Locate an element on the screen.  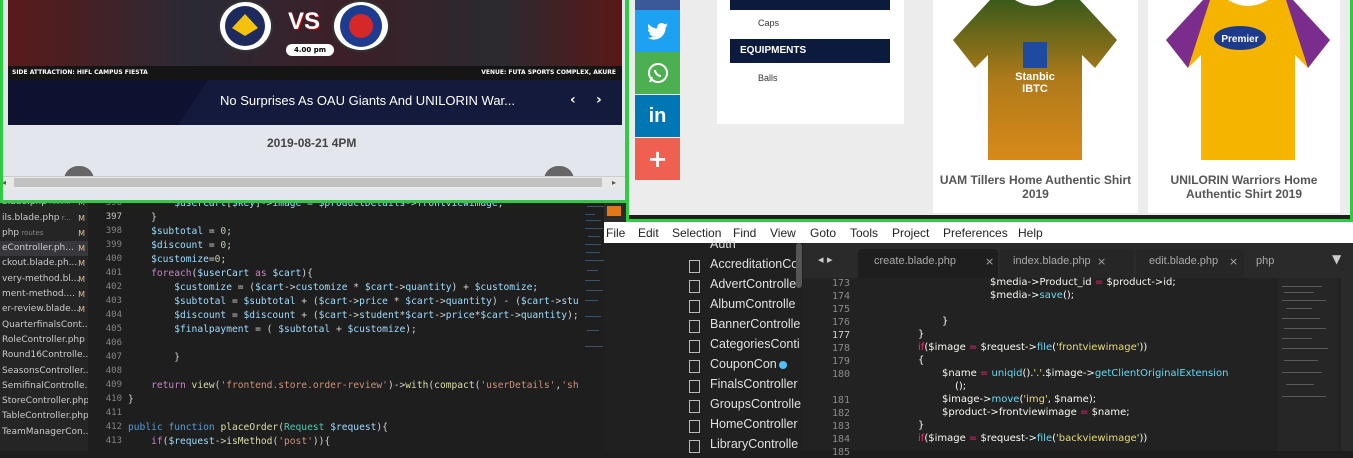
tab-label: edit.blade.php is located at coordinates (1183, 261).